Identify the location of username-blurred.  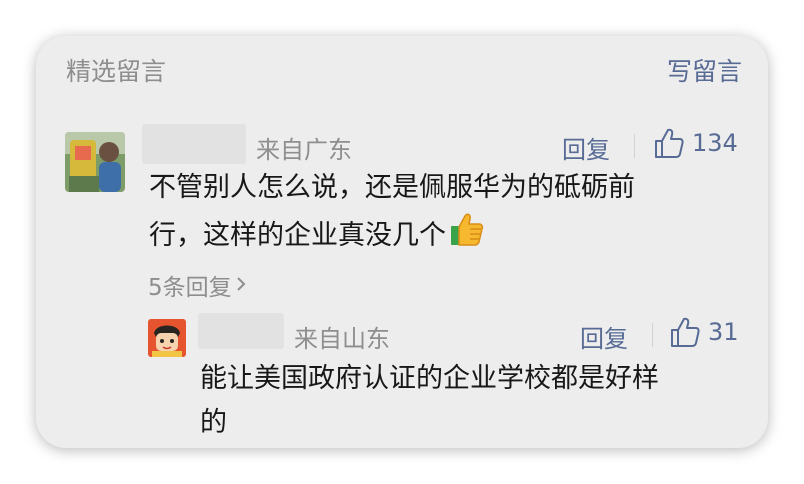
(194, 144).